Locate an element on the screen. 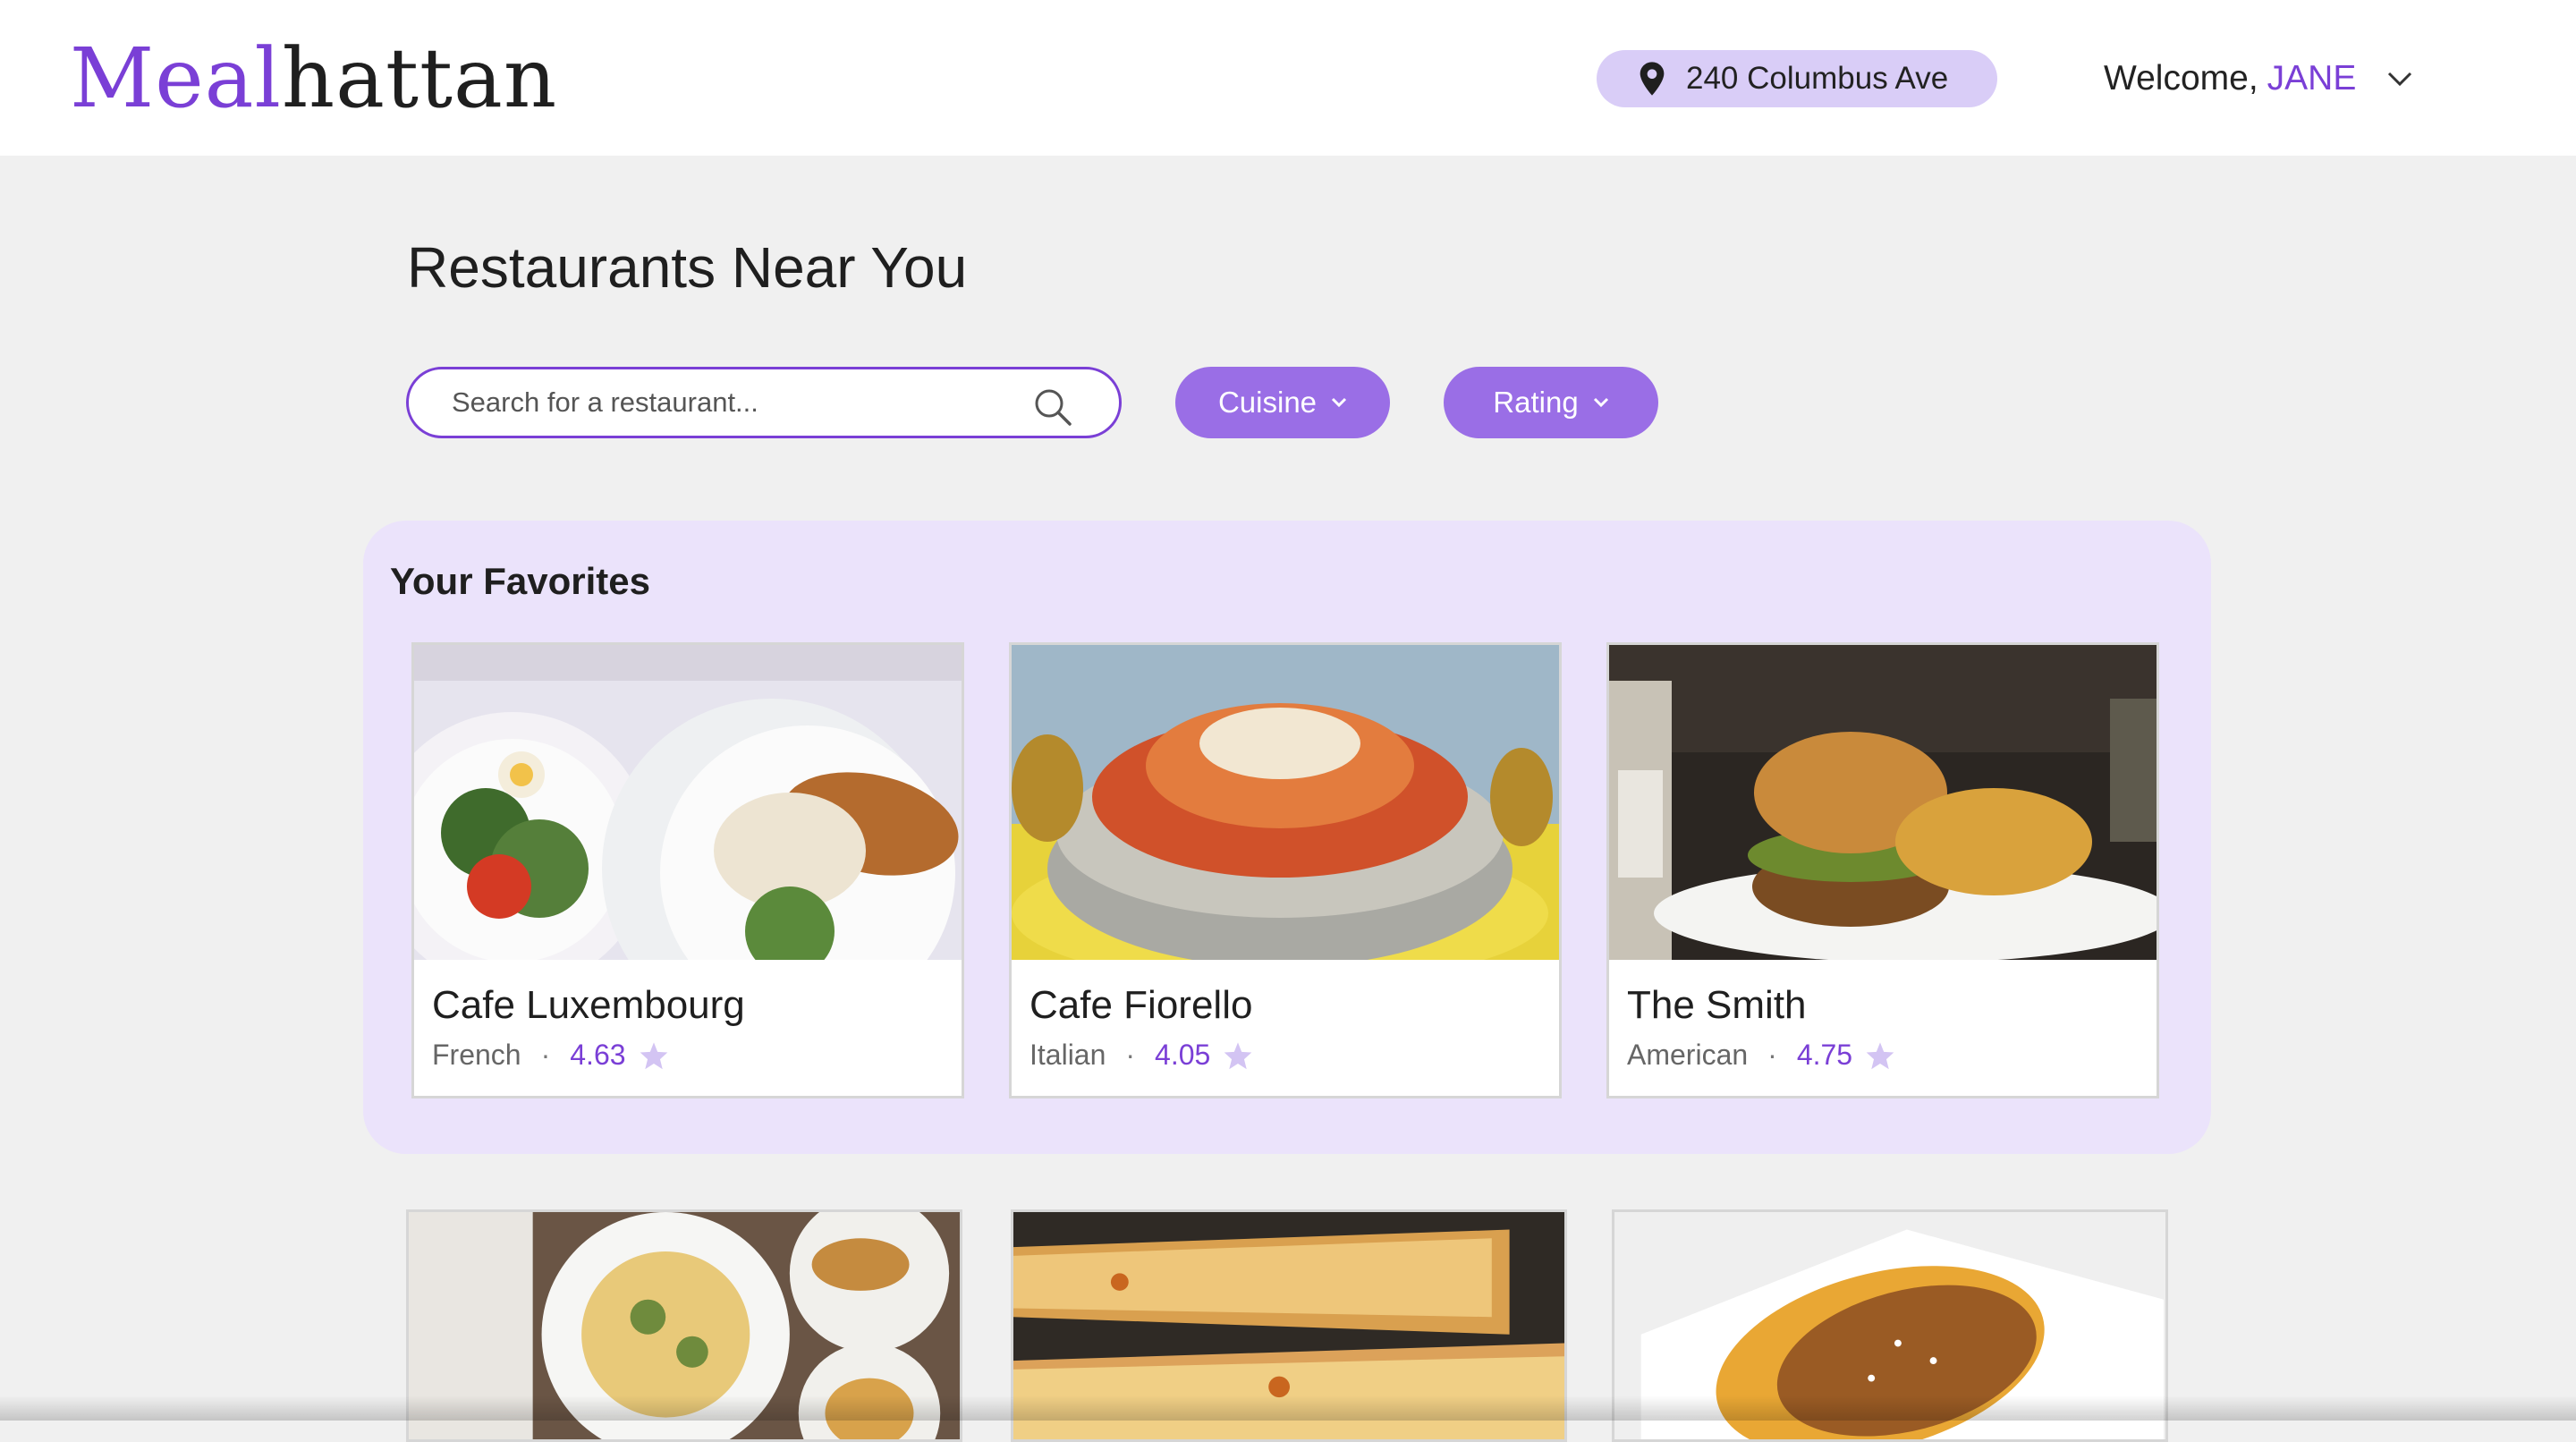  search-icon is located at coordinates (1052, 407).